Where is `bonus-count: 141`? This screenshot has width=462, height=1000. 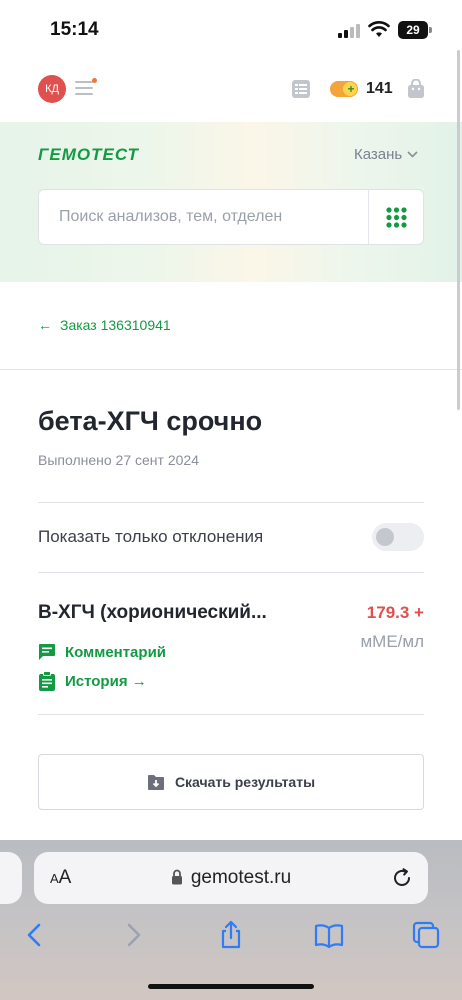 bonus-count: 141 is located at coordinates (379, 88).